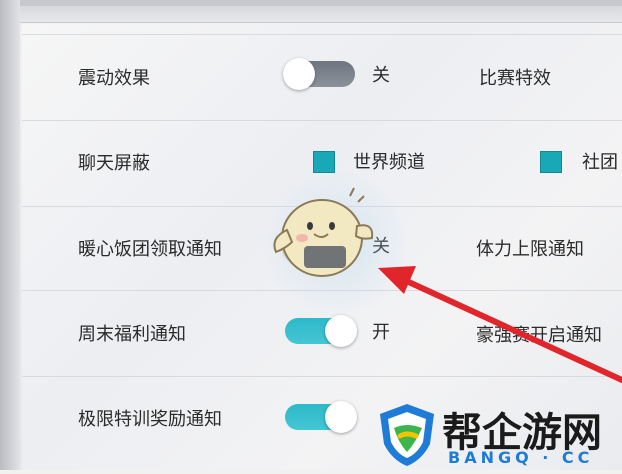  Describe the element at coordinates (521, 457) in the screenshot. I see `watermark-subtitle: BANGQ · CC` at that location.